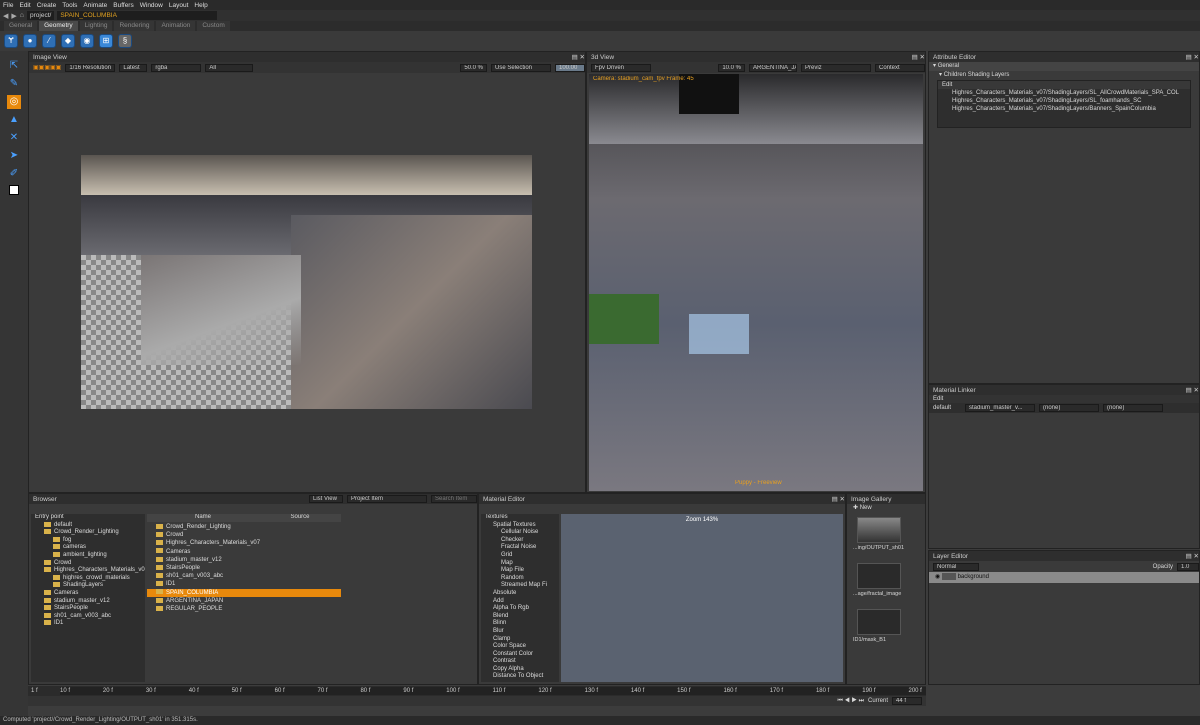 This screenshot has height=725, width=1200. I want to click on node-item: Color Space, so click(520, 647).